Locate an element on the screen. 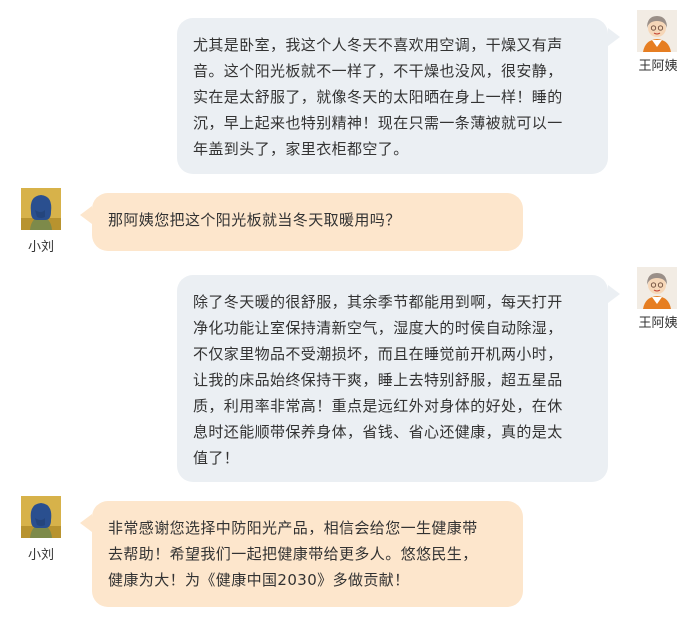 Image resolution: width=696 pixels, height=641 pixels. message-bubble: 那阿姨您把这个阳光板就当冬天取暖用吗？ is located at coordinates (307, 222).